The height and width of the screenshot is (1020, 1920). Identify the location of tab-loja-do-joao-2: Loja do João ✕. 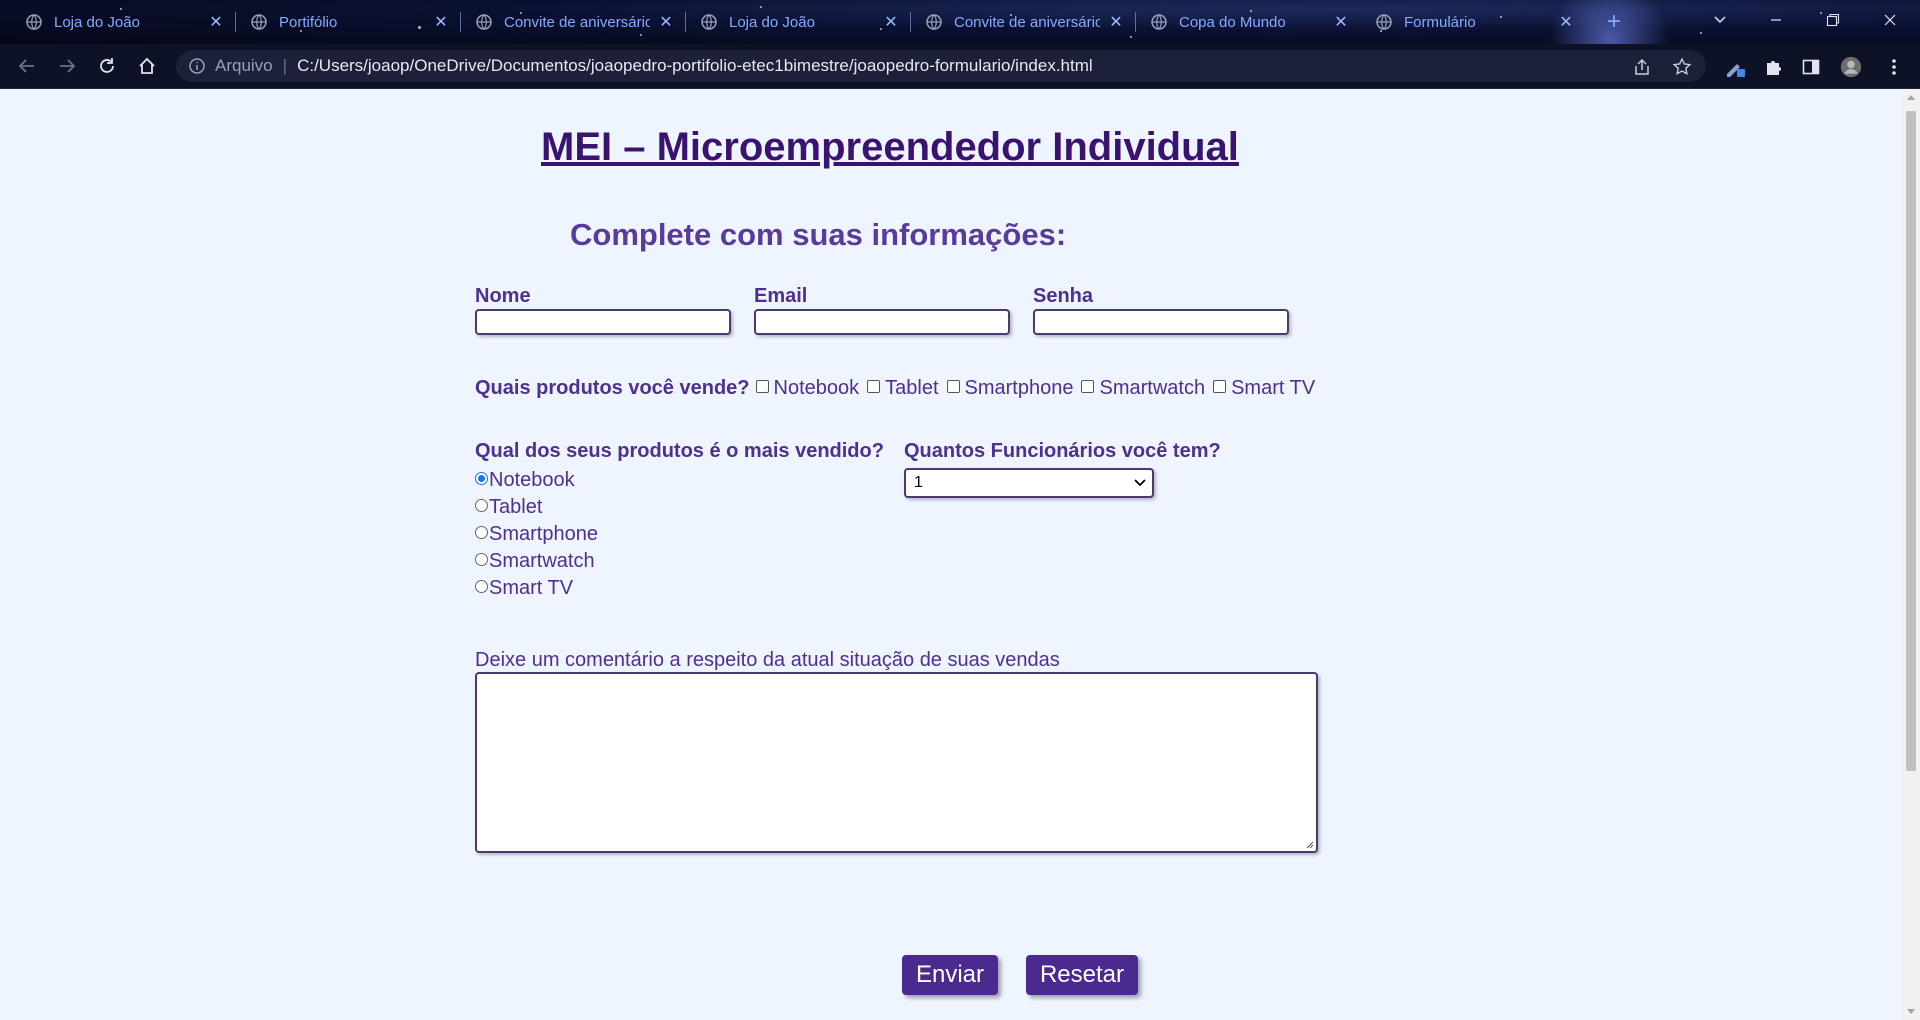
(800, 22).